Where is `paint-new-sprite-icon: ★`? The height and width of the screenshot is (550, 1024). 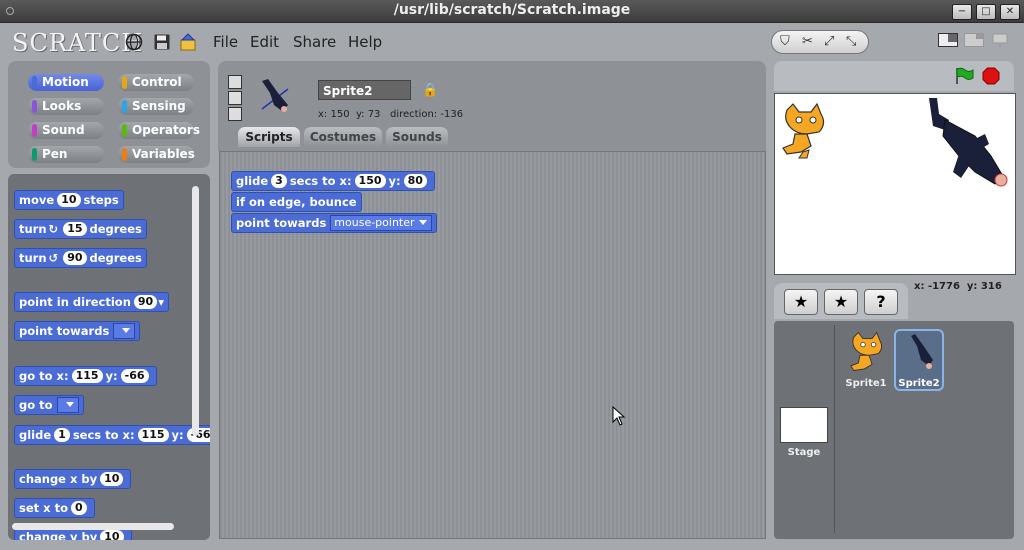 paint-new-sprite-icon: ★ is located at coordinates (801, 302).